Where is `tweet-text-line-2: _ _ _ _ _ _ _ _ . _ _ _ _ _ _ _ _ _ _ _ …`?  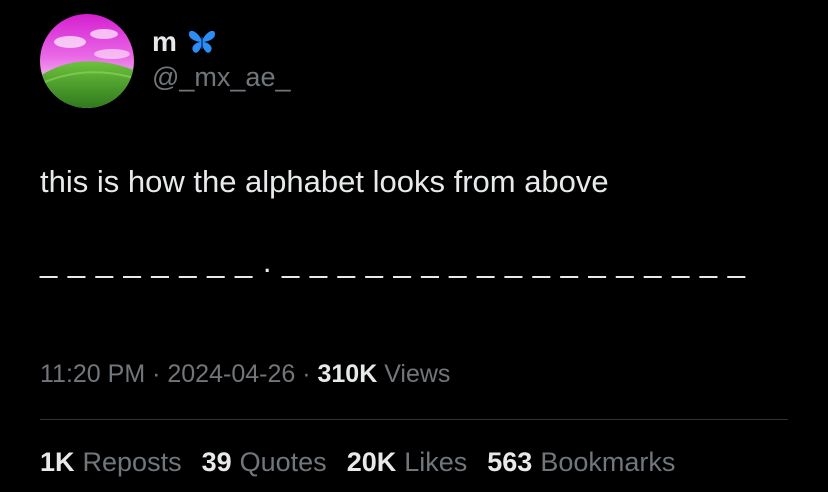 tweet-text-line-2: _ _ _ _ _ _ _ _ . _ _ _ _ _ _ _ _ _ _ _ … is located at coordinates (393, 261).